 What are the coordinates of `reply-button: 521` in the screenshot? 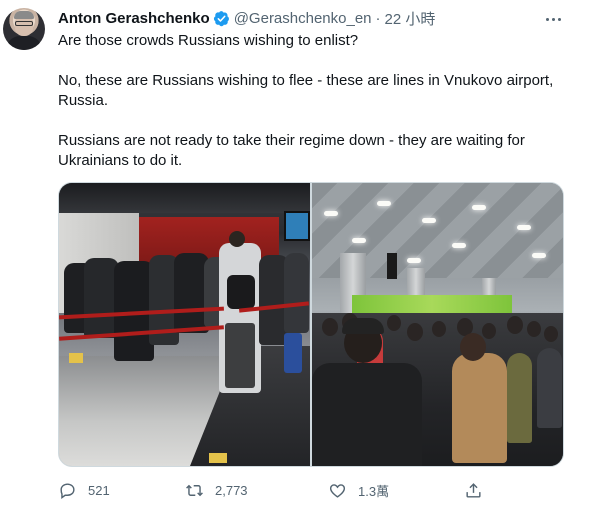 It's located at (84, 490).